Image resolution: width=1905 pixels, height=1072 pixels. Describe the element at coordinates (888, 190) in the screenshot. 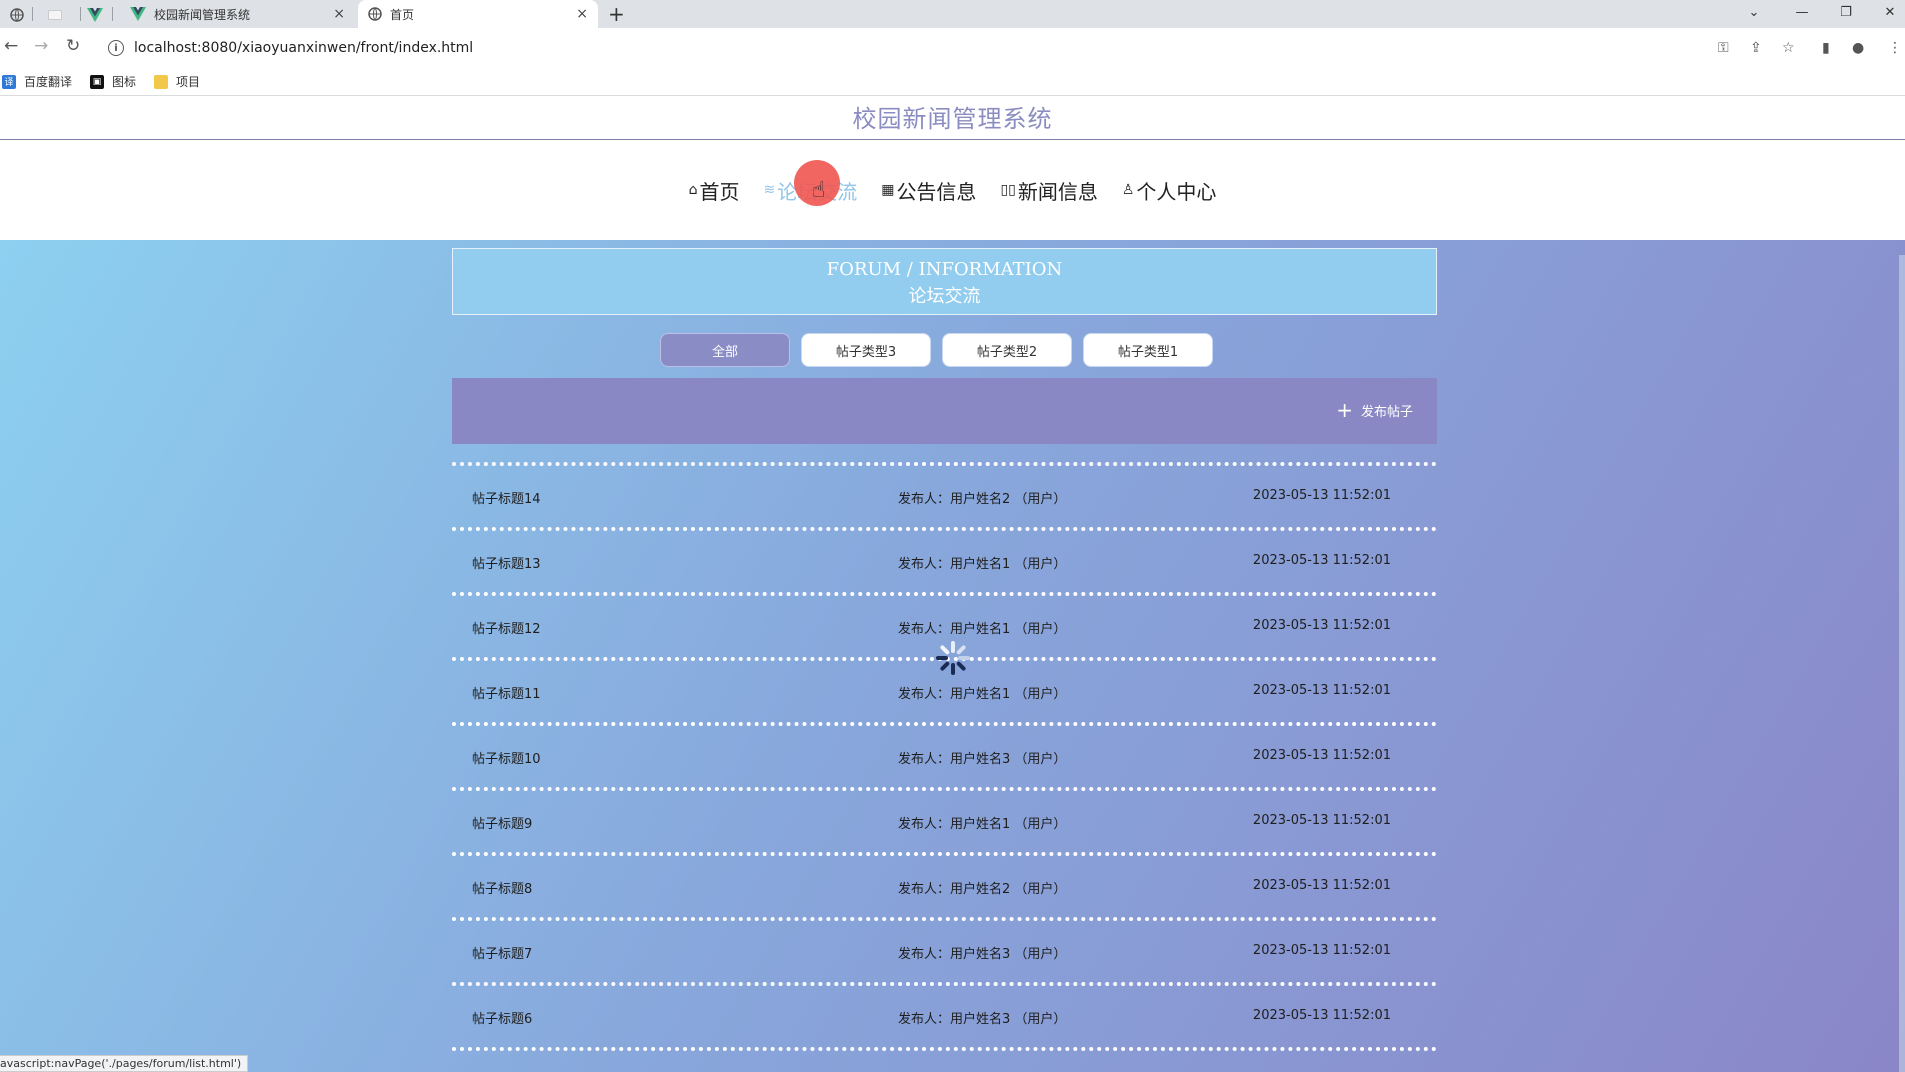

I see `notice-icon: ▦` at that location.